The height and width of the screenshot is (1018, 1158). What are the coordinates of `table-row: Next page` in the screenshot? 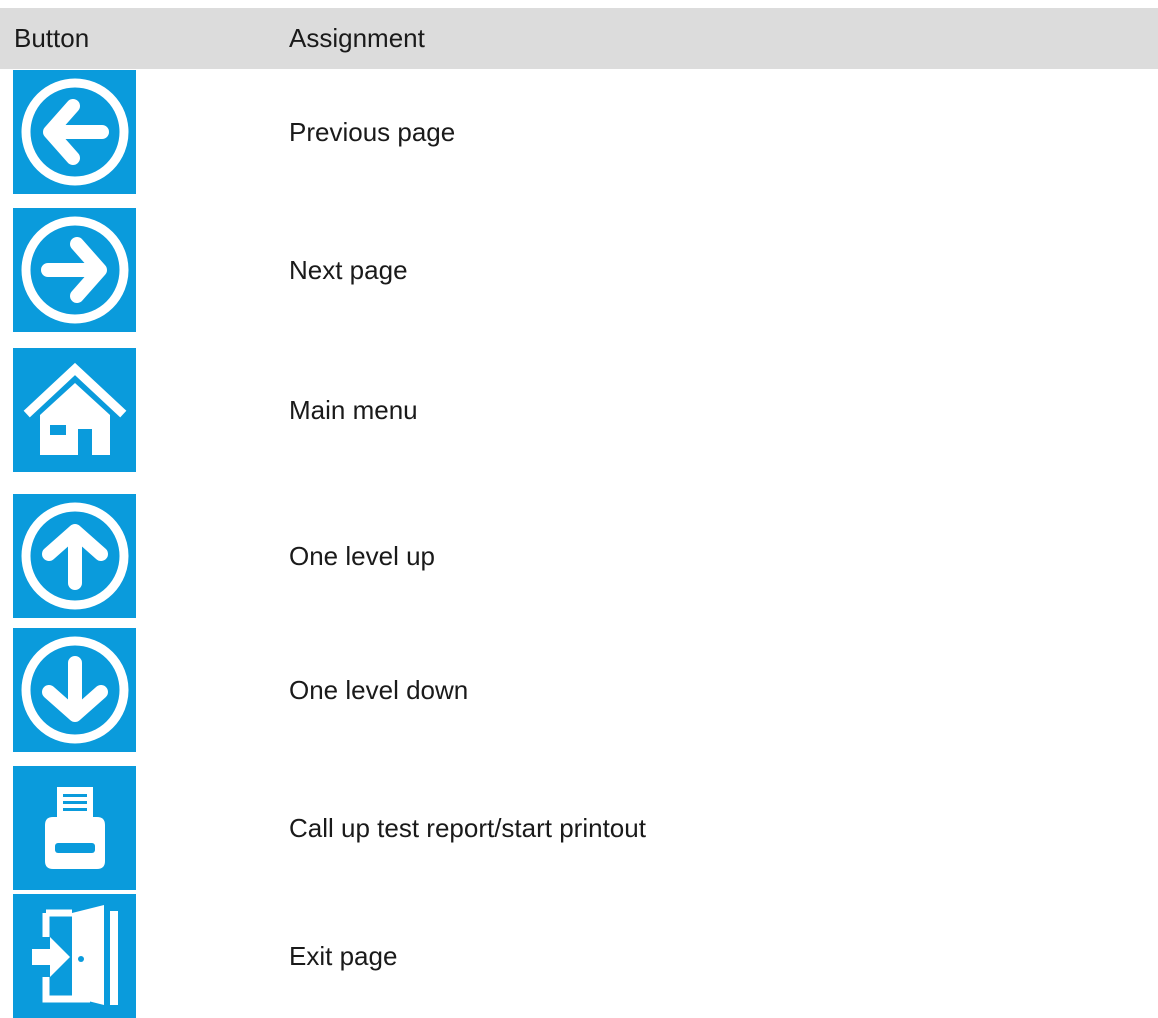 It's located at (579, 270).